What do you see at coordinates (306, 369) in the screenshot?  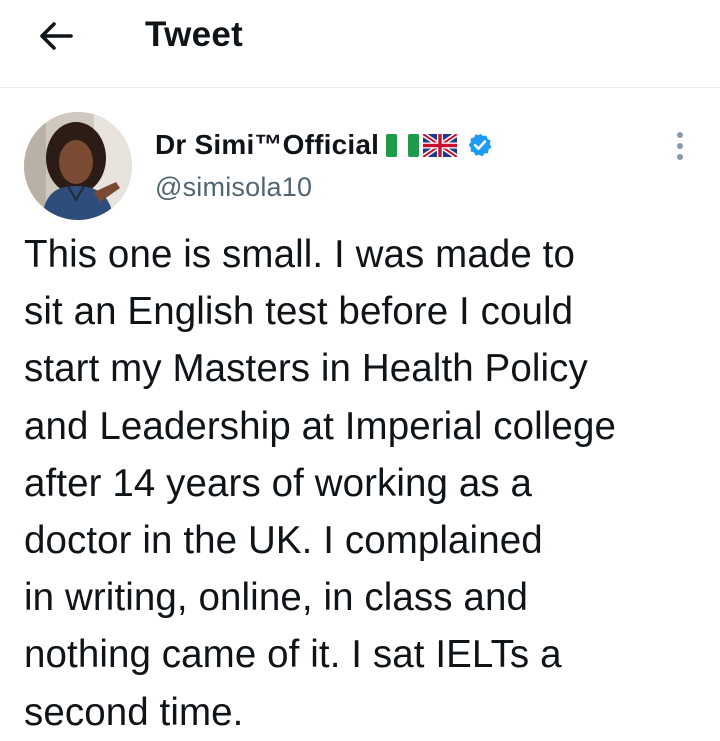 I see `tweet-text-line: start my Masters in Health Policy` at bounding box center [306, 369].